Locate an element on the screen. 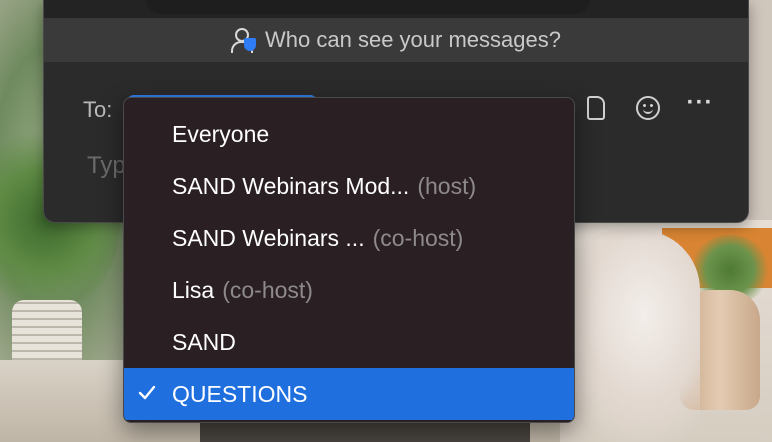 This screenshot has width=772, height=442. menu-item-everyone: Everyone is located at coordinates (349, 134).